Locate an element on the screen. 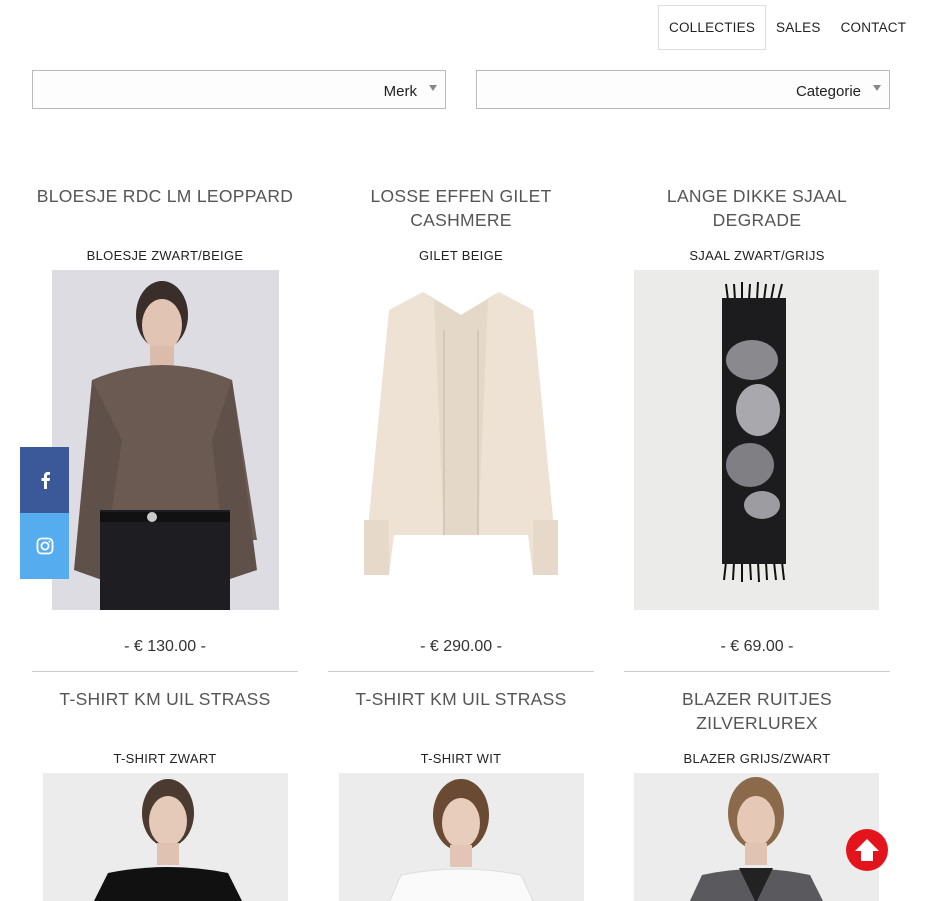 The width and height of the screenshot is (931, 901). categorie-select: Categorie is located at coordinates (683, 89).